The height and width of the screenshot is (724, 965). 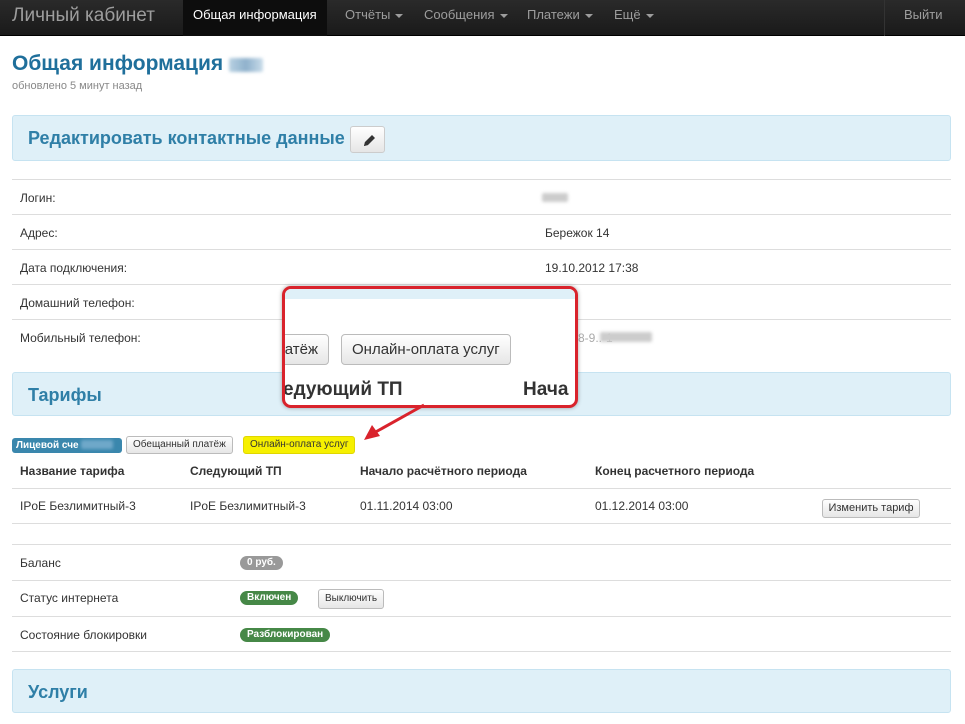 What do you see at coordinates (553, 14) in the screenshot?
I see `nav-payments-label: Платежи` at bounding box center [553, 14].